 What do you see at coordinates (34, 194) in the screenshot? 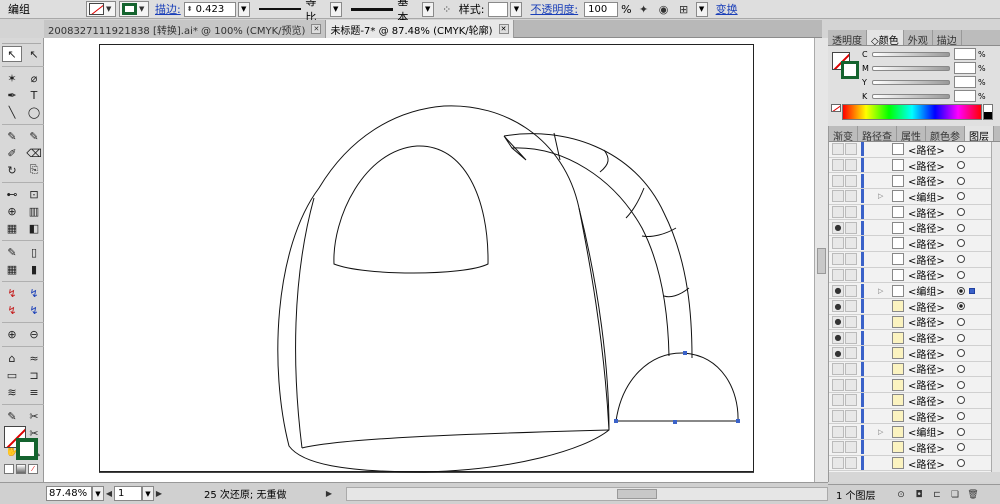
I see `tool-button: ⊡` at bounding box center [34, 194].